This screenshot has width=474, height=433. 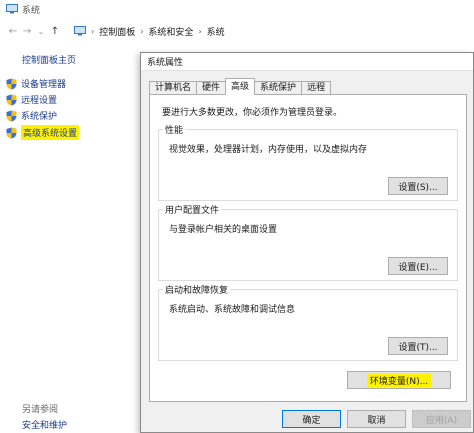 I want to click on sidebar-item-device-manager: 设备管理器, so click(x=36, y=83).